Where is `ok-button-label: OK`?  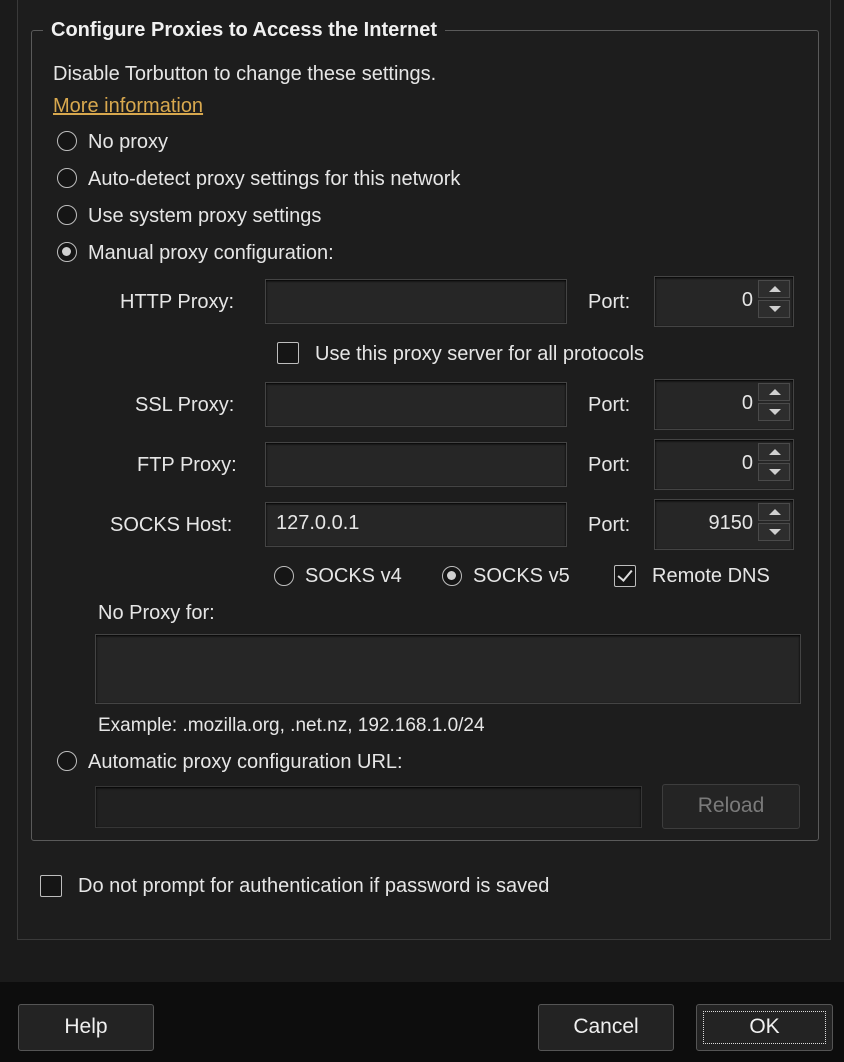 ok-button-label: OK is located at coordinates (764, 1026).